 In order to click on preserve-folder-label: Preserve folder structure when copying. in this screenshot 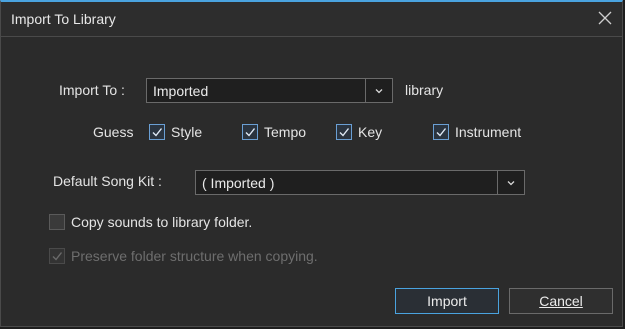, I will do `click(194, 256)`.